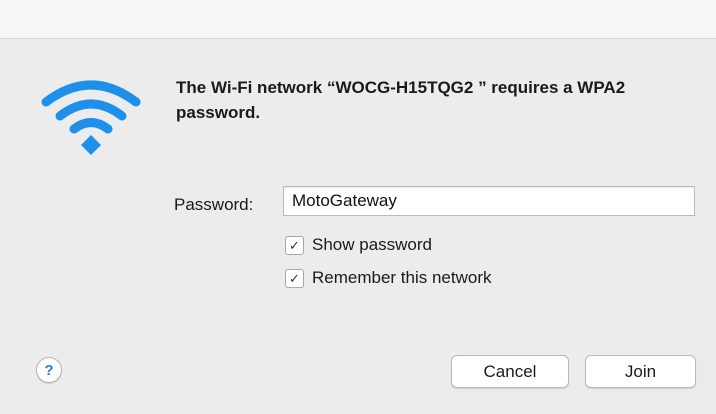  What do you see at coordinates (402, 277) in the screenshot?
I see `remember-network-label: Remember this network` at bounding box center [402, 277].